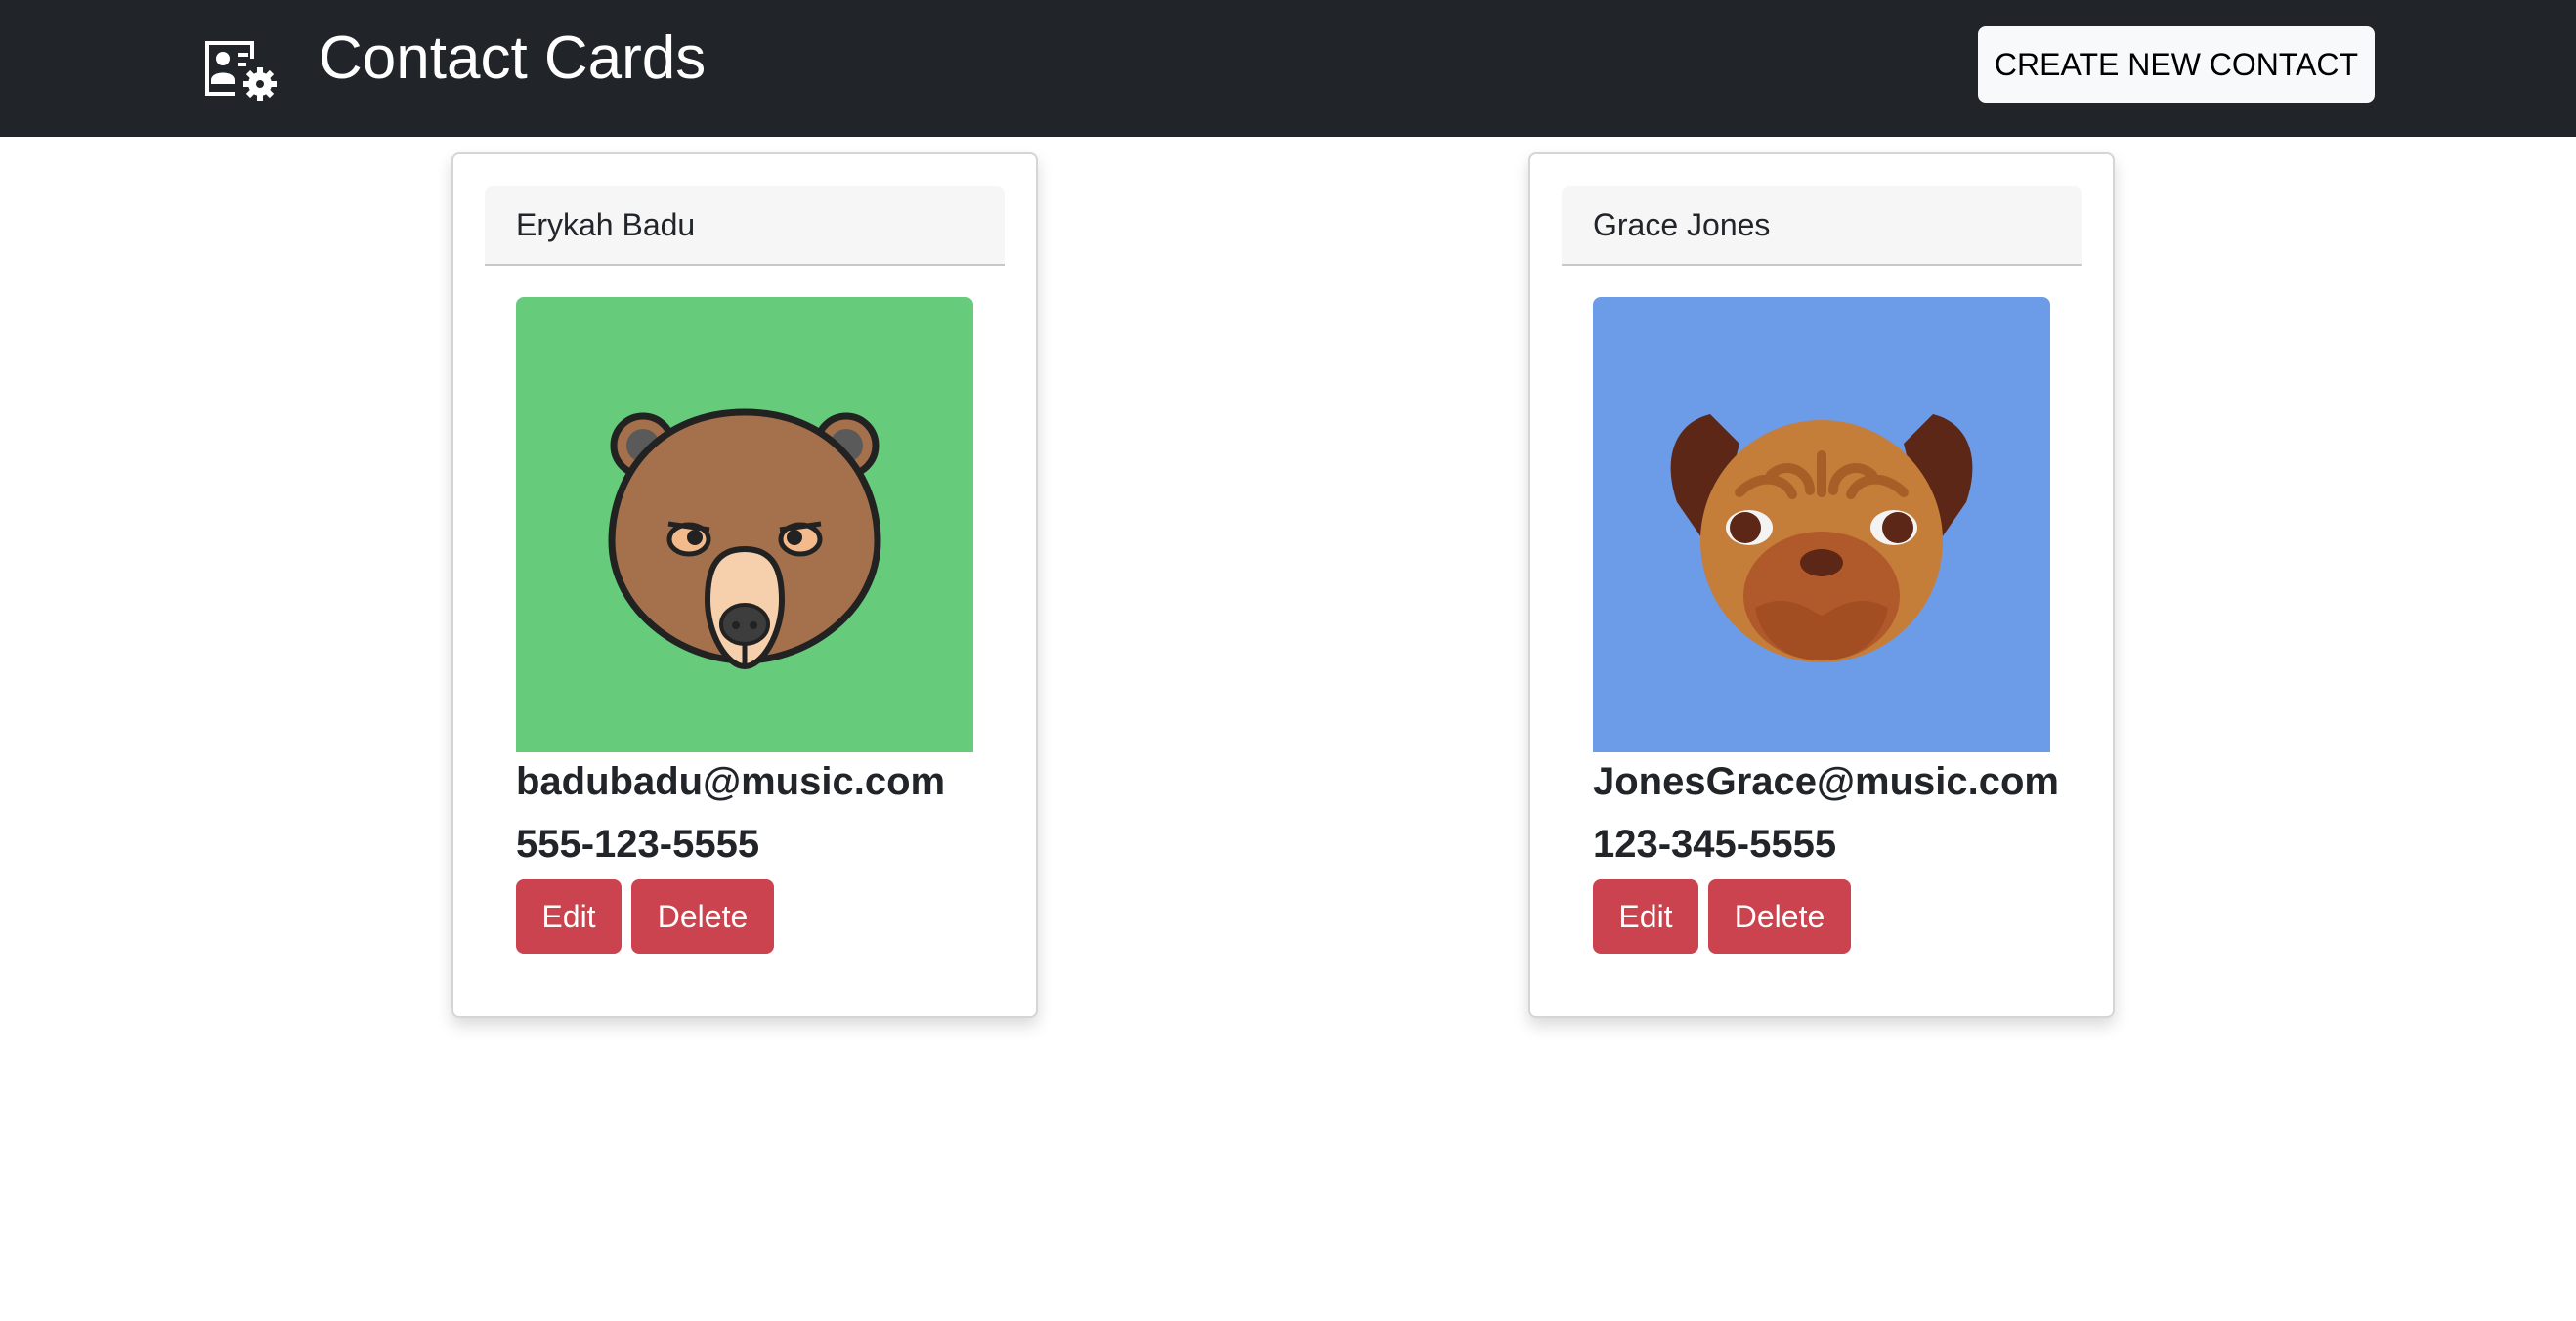 Image resolution: width=2576 pixels, height=1321 pixels. What do you see at coordinates (513, 58) in the screenshot?
I see `app-title: Contact Cards` at bounding box center [513, 58].